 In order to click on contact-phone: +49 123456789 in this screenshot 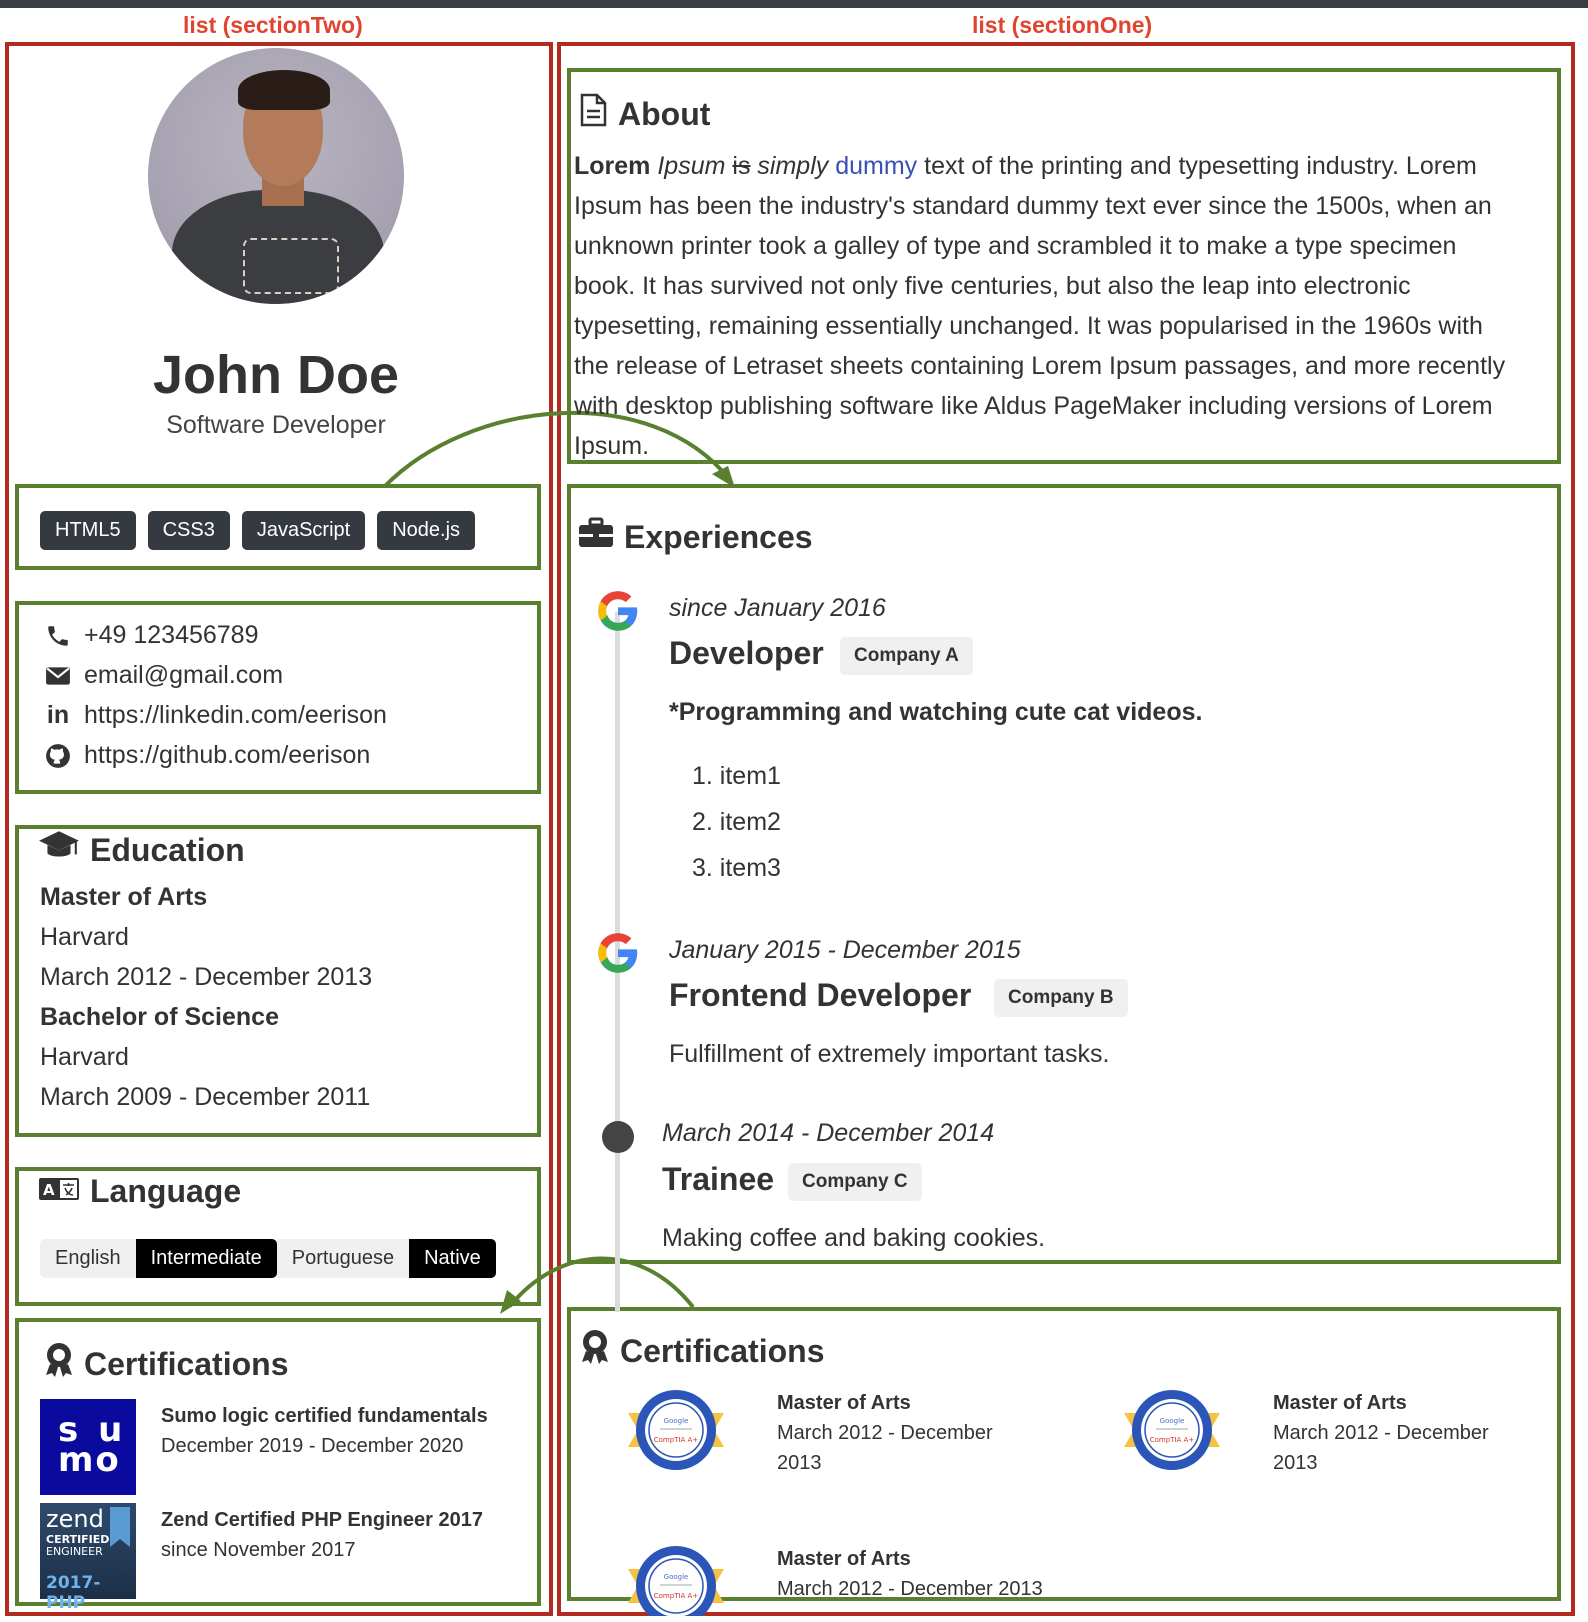, I will do `click(151, 635)`.